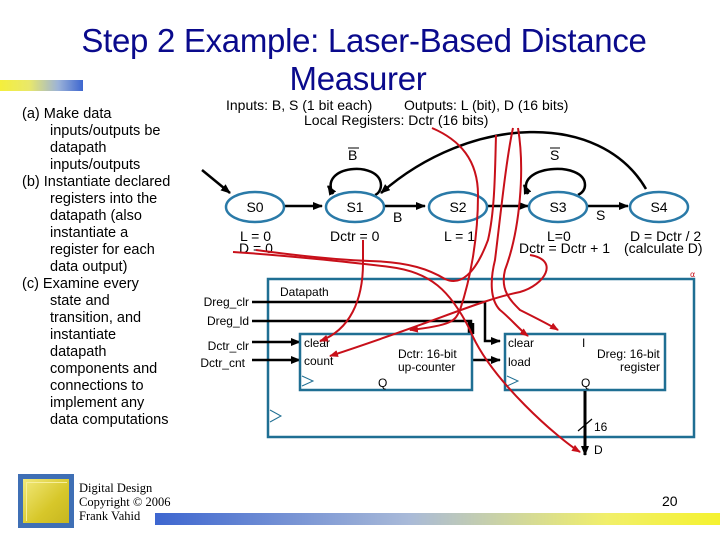 Image resolution: width=720 pixels, height=540 pixels. Describe the element at coordinates (601, 427) in the screenshot. I see `bus-width-label: 16` at that location.